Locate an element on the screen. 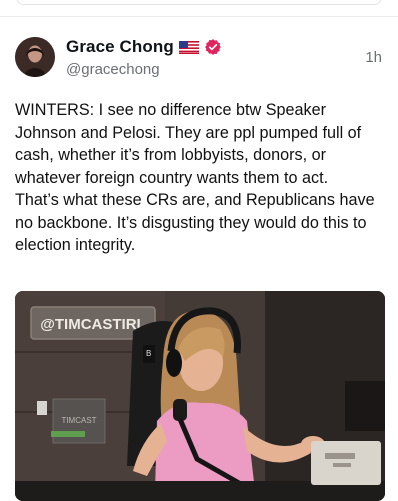 The width and height of the screenshot is (398, 501). sign-text: @TIMCASTIRL is located at coordinates (92, 324).